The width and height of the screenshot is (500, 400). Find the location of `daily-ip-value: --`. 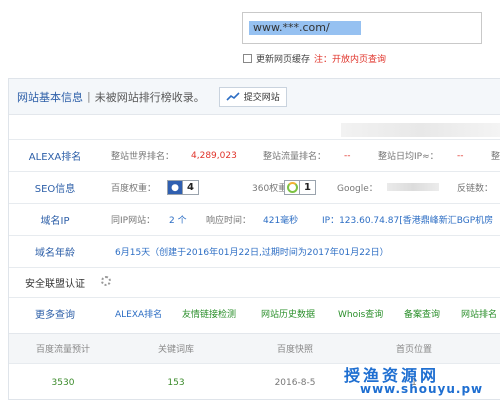

daily-ip-value: -- is located at coordinates (460, 155).